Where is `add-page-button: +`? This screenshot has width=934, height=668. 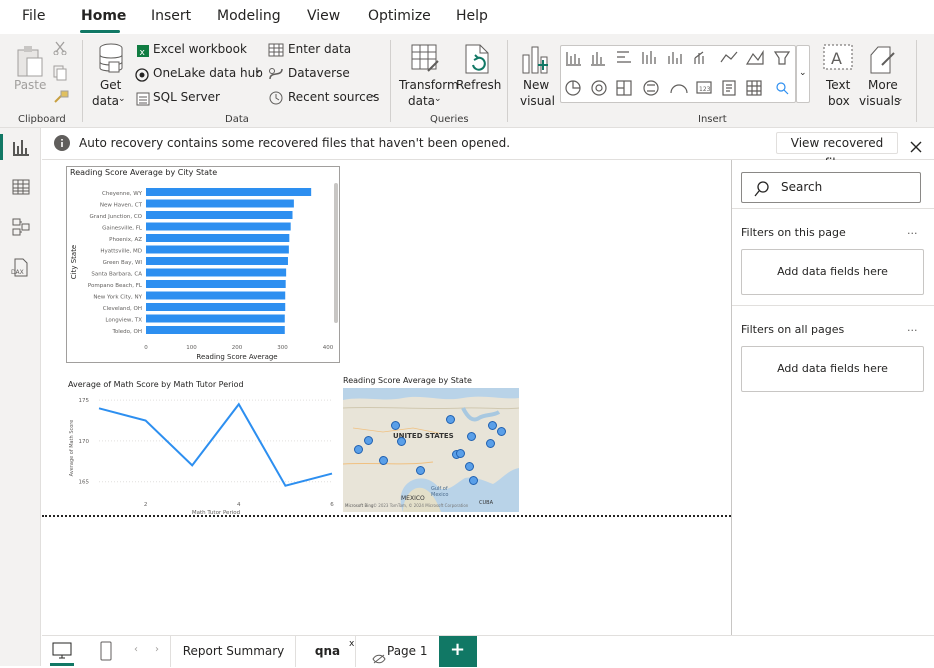 add-page-button: + is located at coordinates (458, 651).